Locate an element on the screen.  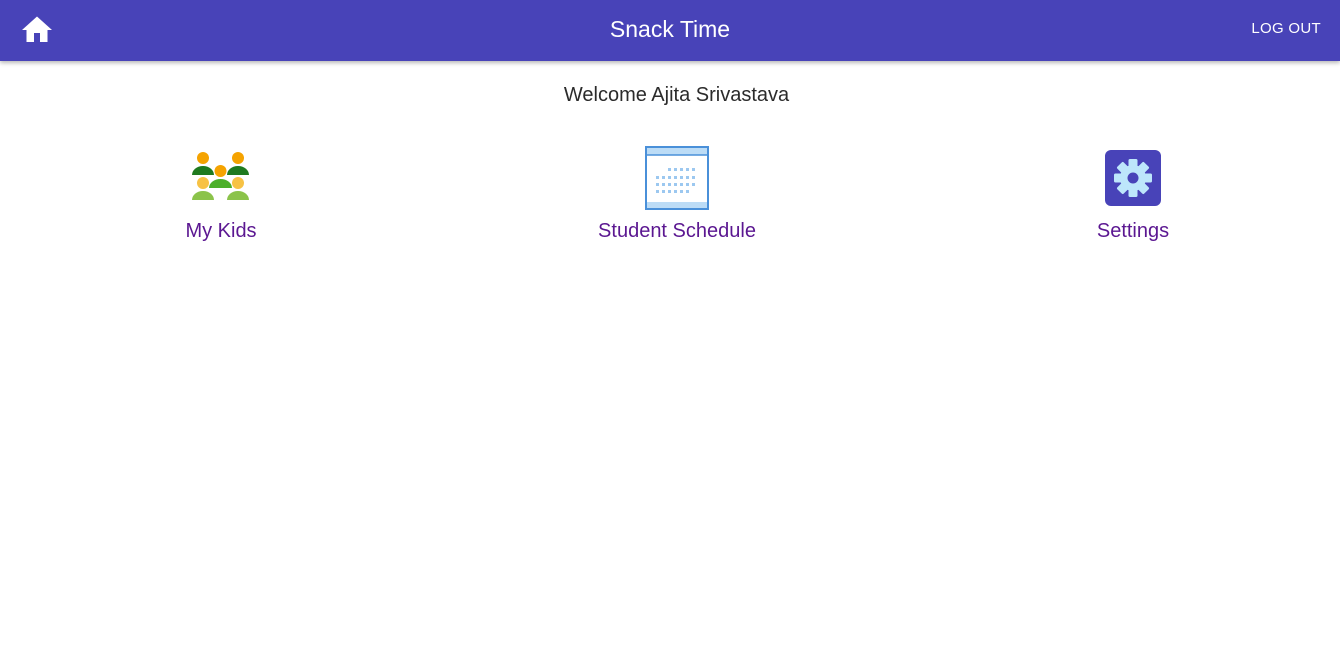
welcome-message: Welcome Ajita Srivastava is located at coordinates (676, 95).